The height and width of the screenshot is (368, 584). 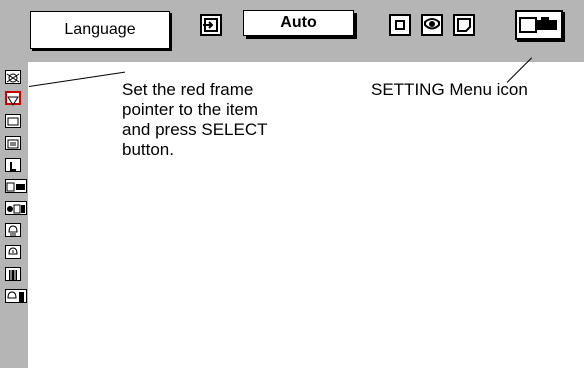 What do you see at coordinates (13, 165) in the screenshot?
I see `logo-item-icon` at bounding box center [13, 165].